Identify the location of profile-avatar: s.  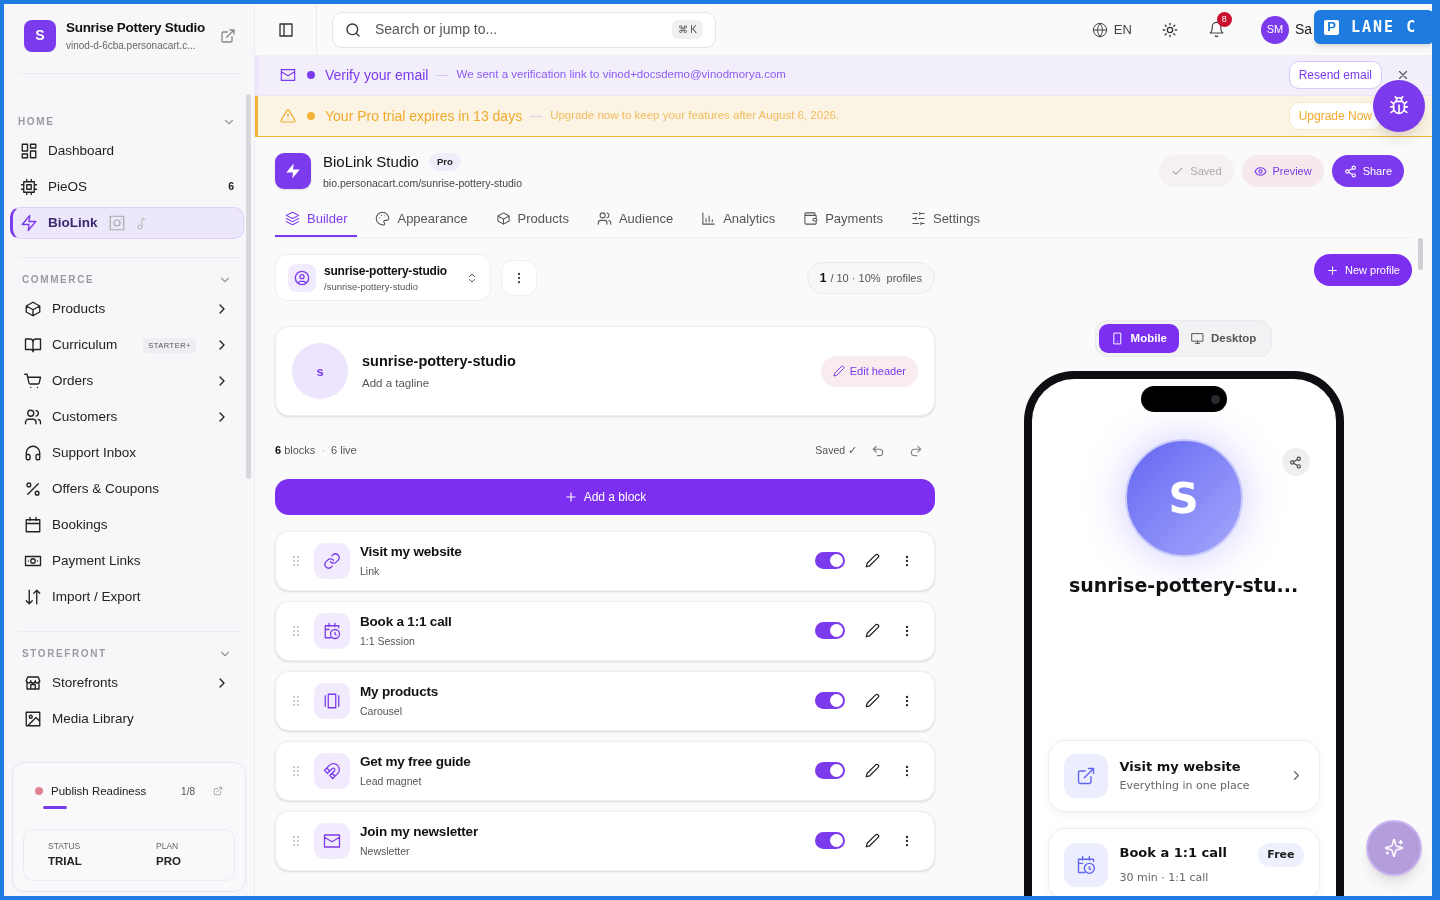
(320, 371).